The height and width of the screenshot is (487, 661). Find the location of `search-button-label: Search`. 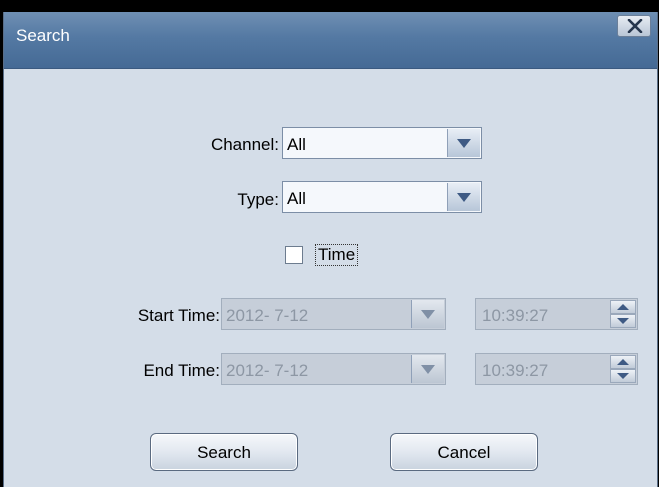

search-button-label: Search is located at coordinates (224, 452).